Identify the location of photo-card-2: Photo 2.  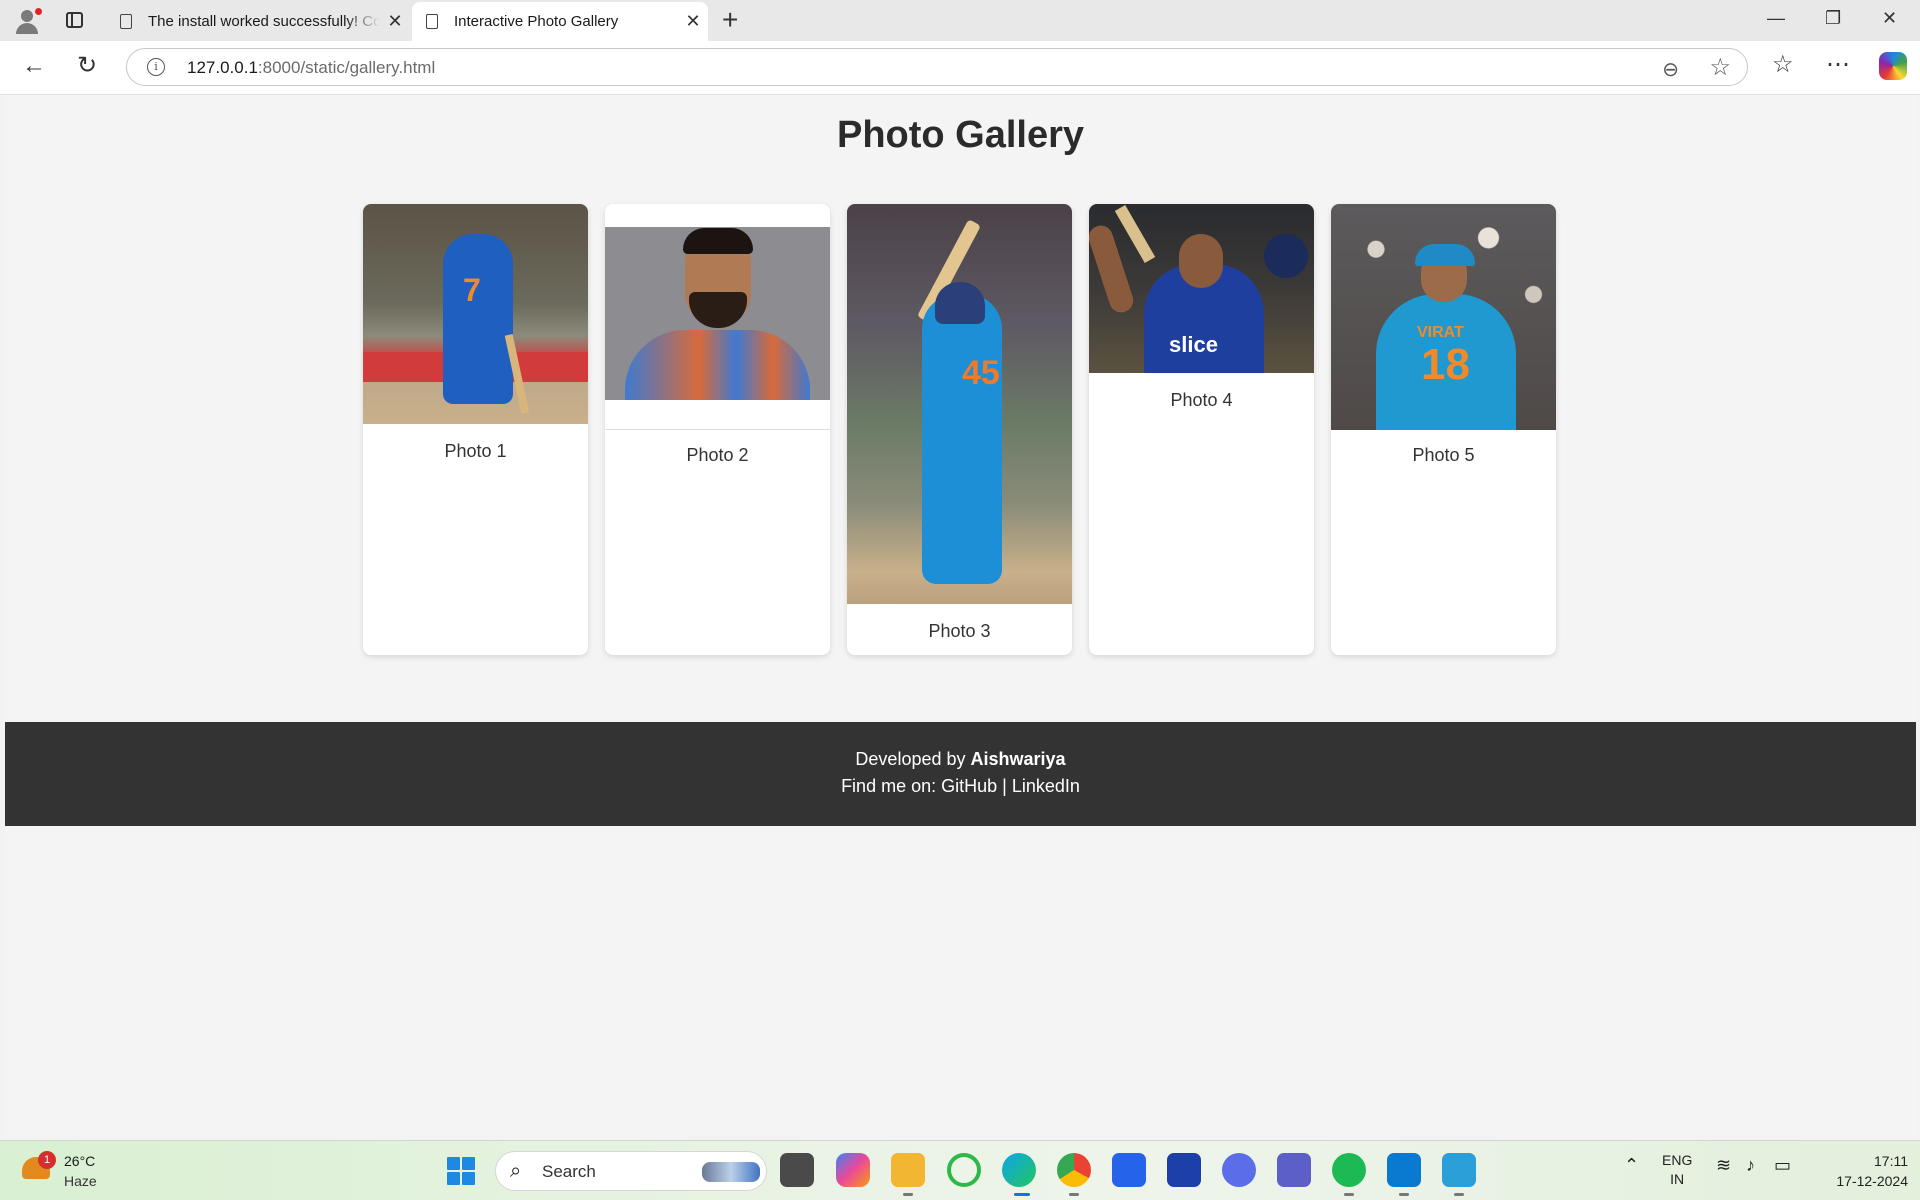
(717, 429).